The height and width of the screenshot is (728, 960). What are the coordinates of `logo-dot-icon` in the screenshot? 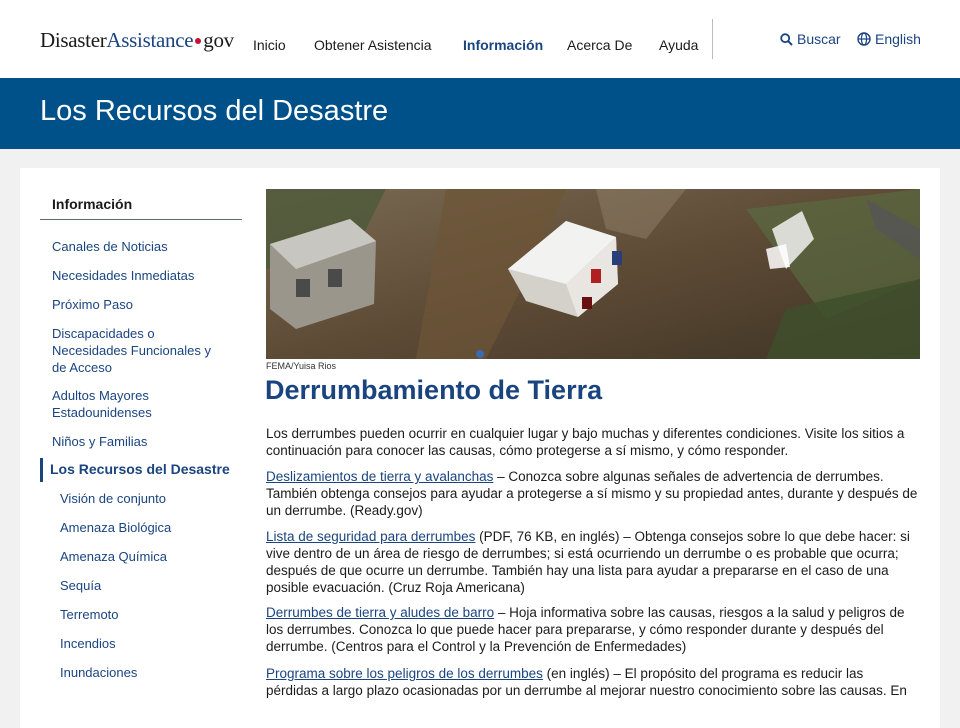 It's located at (198, 41).